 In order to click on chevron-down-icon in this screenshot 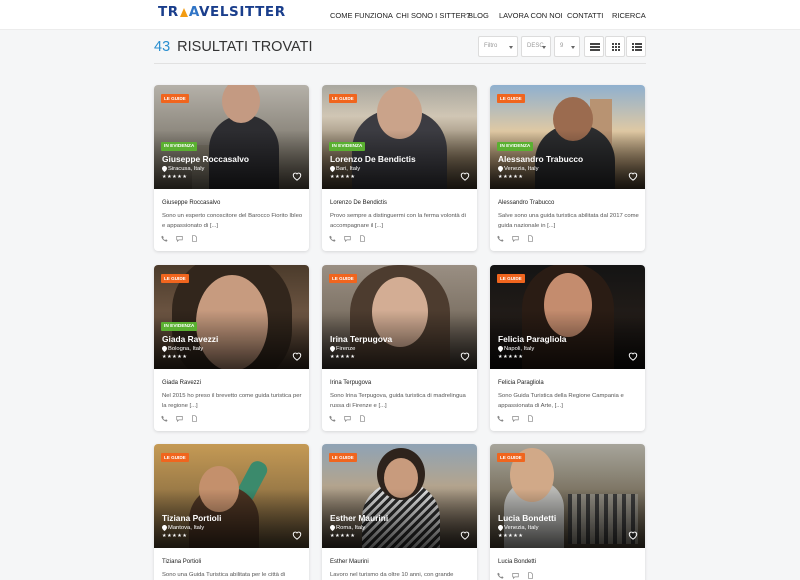, I will do `click(573, 47)`.